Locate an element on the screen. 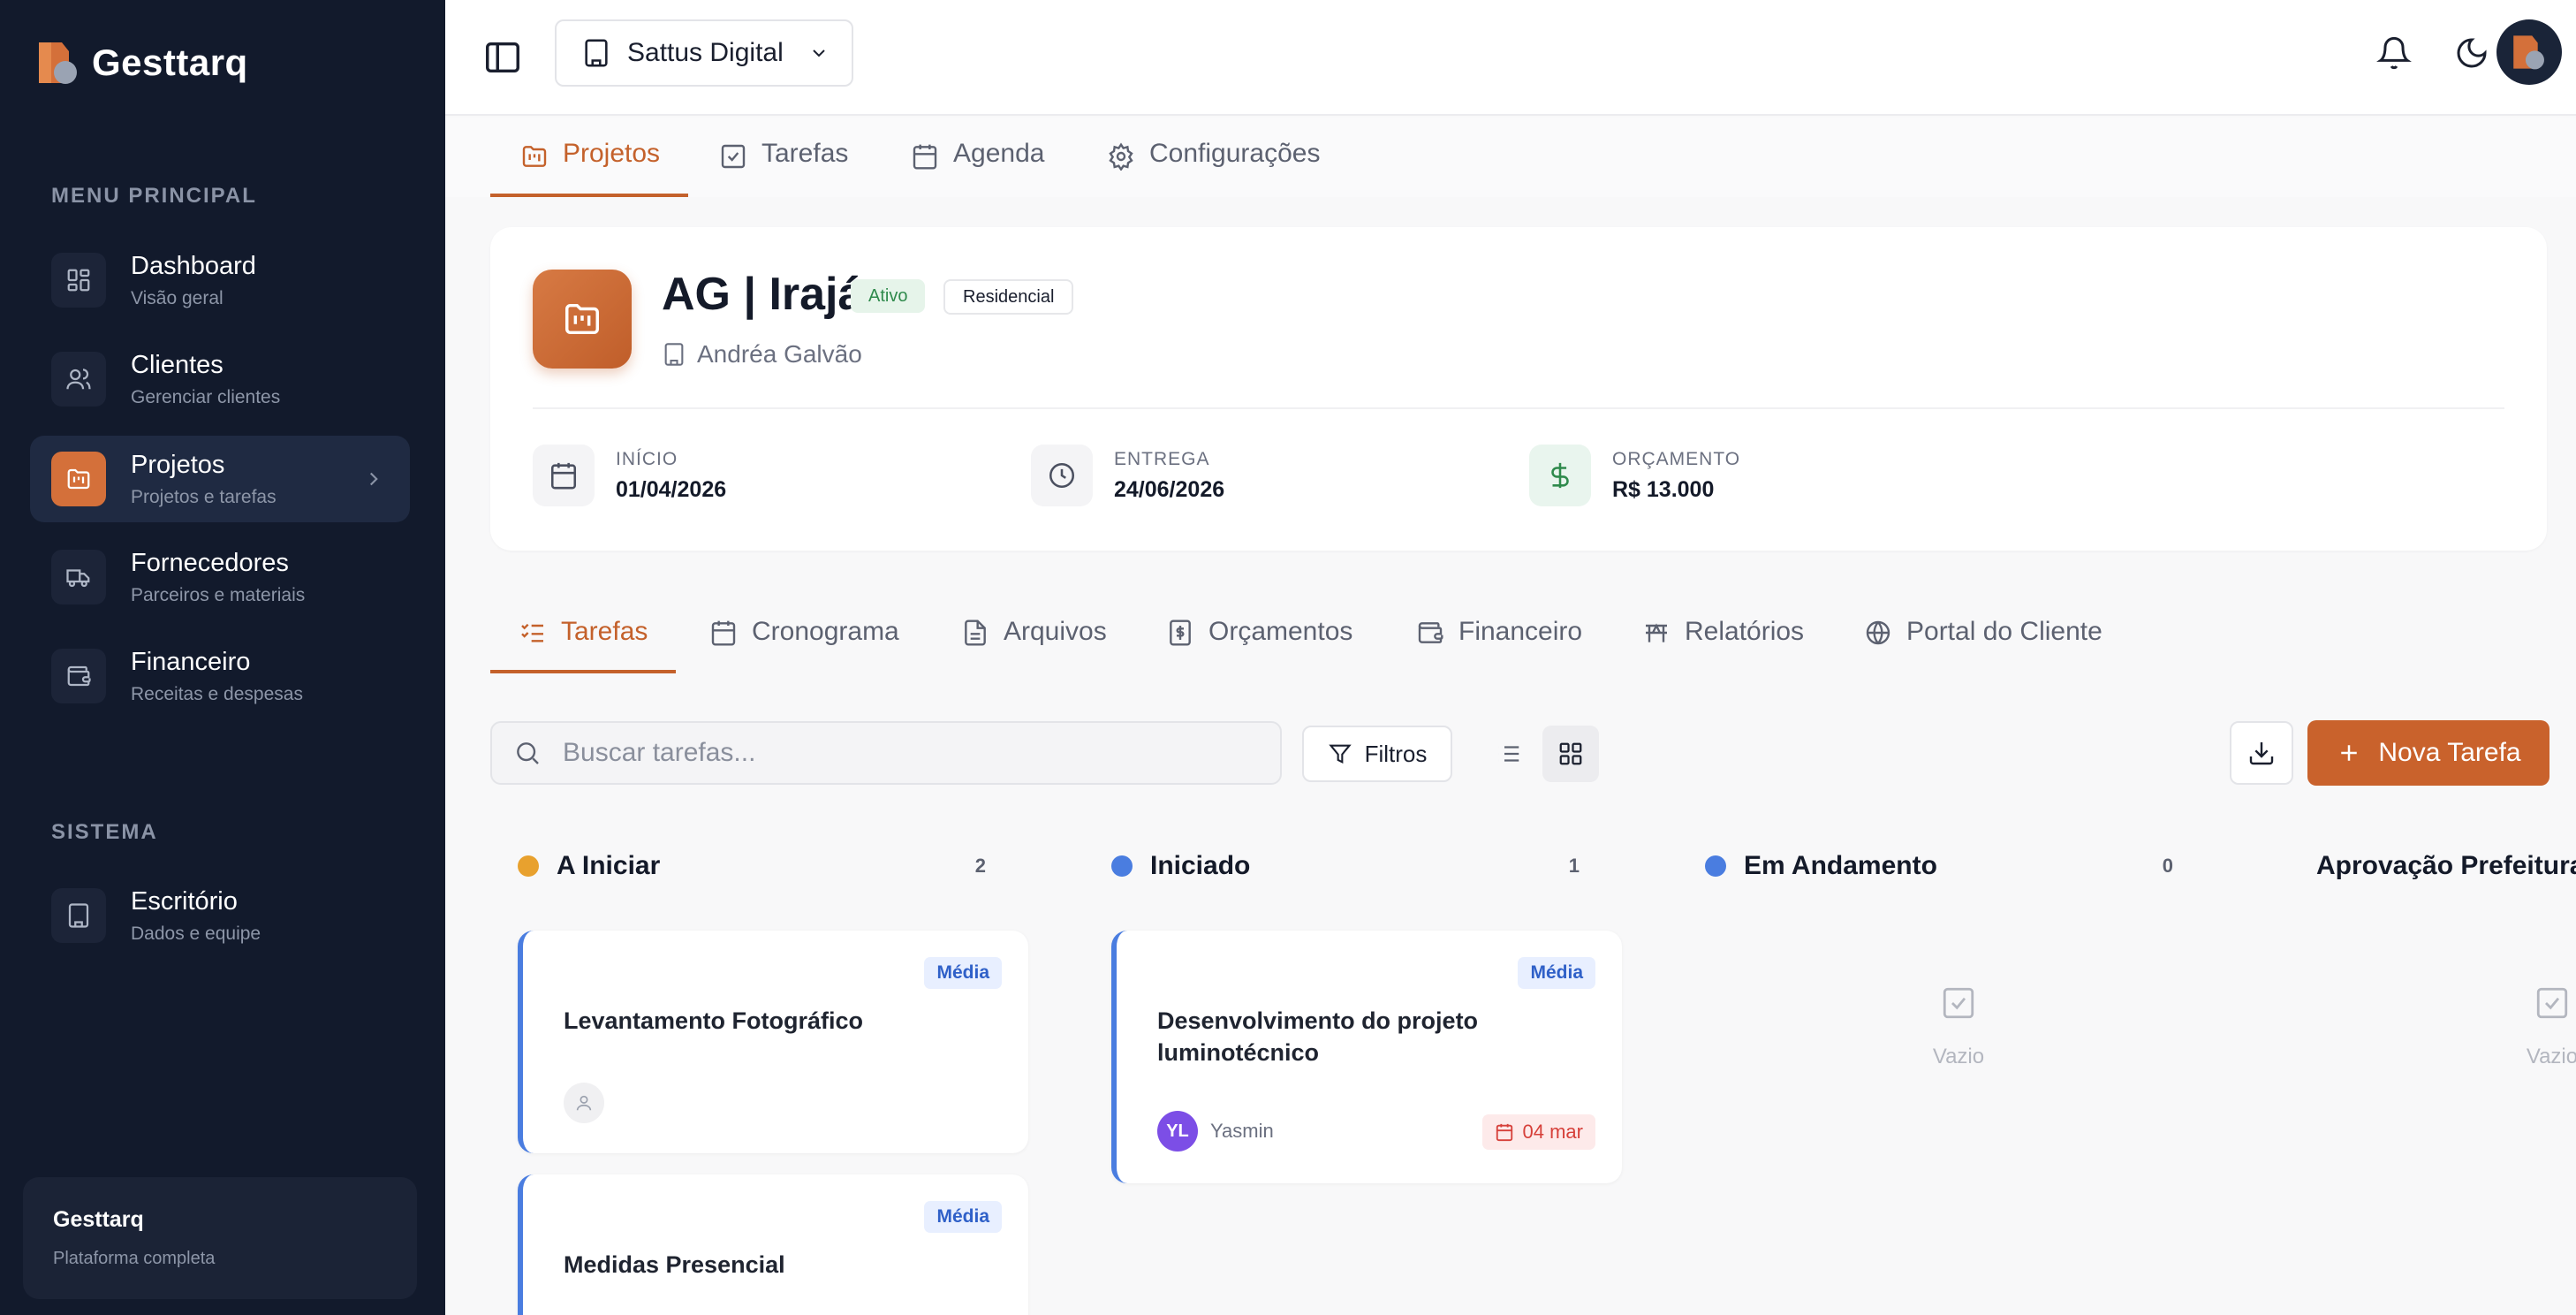  delivery-date-meta: ENTREGA 24/06/2026 is located at coordinates (1127, 475).